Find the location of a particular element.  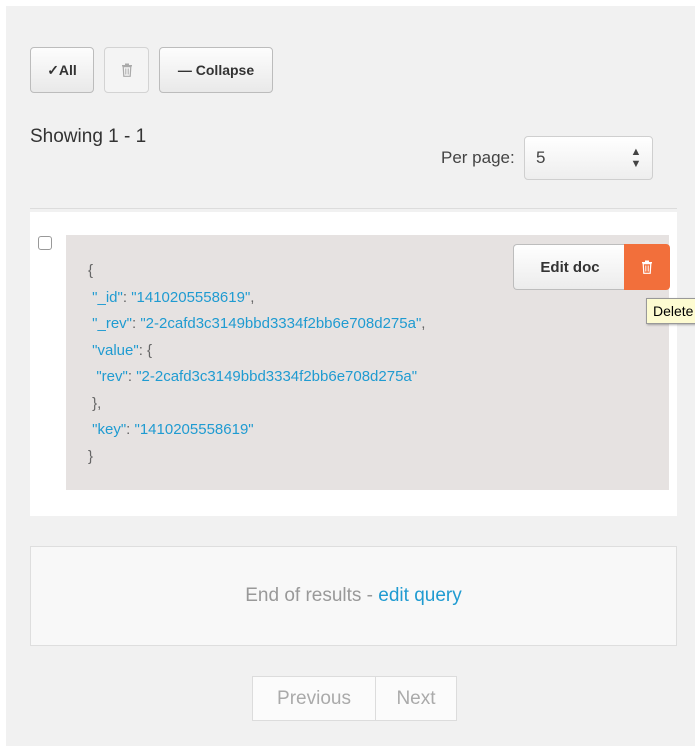

edit-doc-label: Edit doc is located at coordinates (570, 267).